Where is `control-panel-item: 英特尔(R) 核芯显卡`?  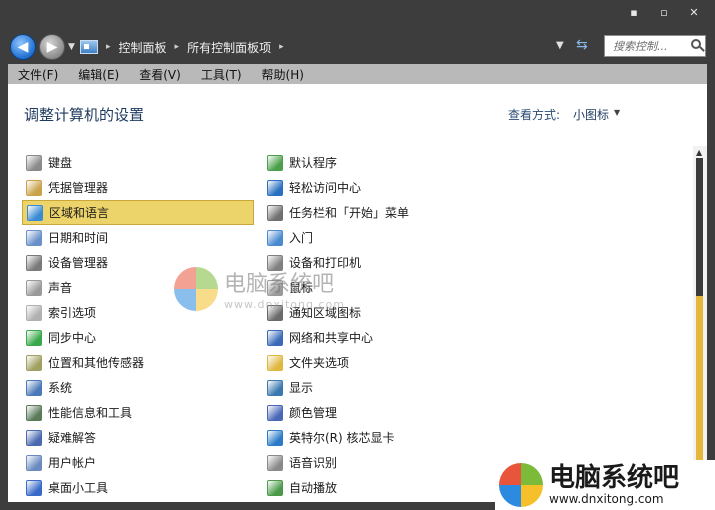 control-panel-item: 英特尔(R) 核芯显卡 is located at coordinates (378, 437).